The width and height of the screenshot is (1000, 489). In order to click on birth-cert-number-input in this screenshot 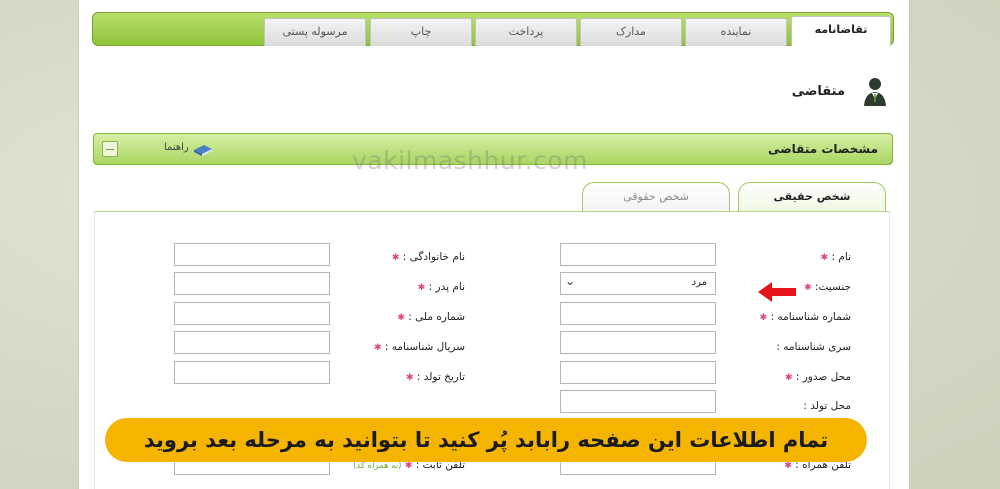, I will do `click(638, 313)`.